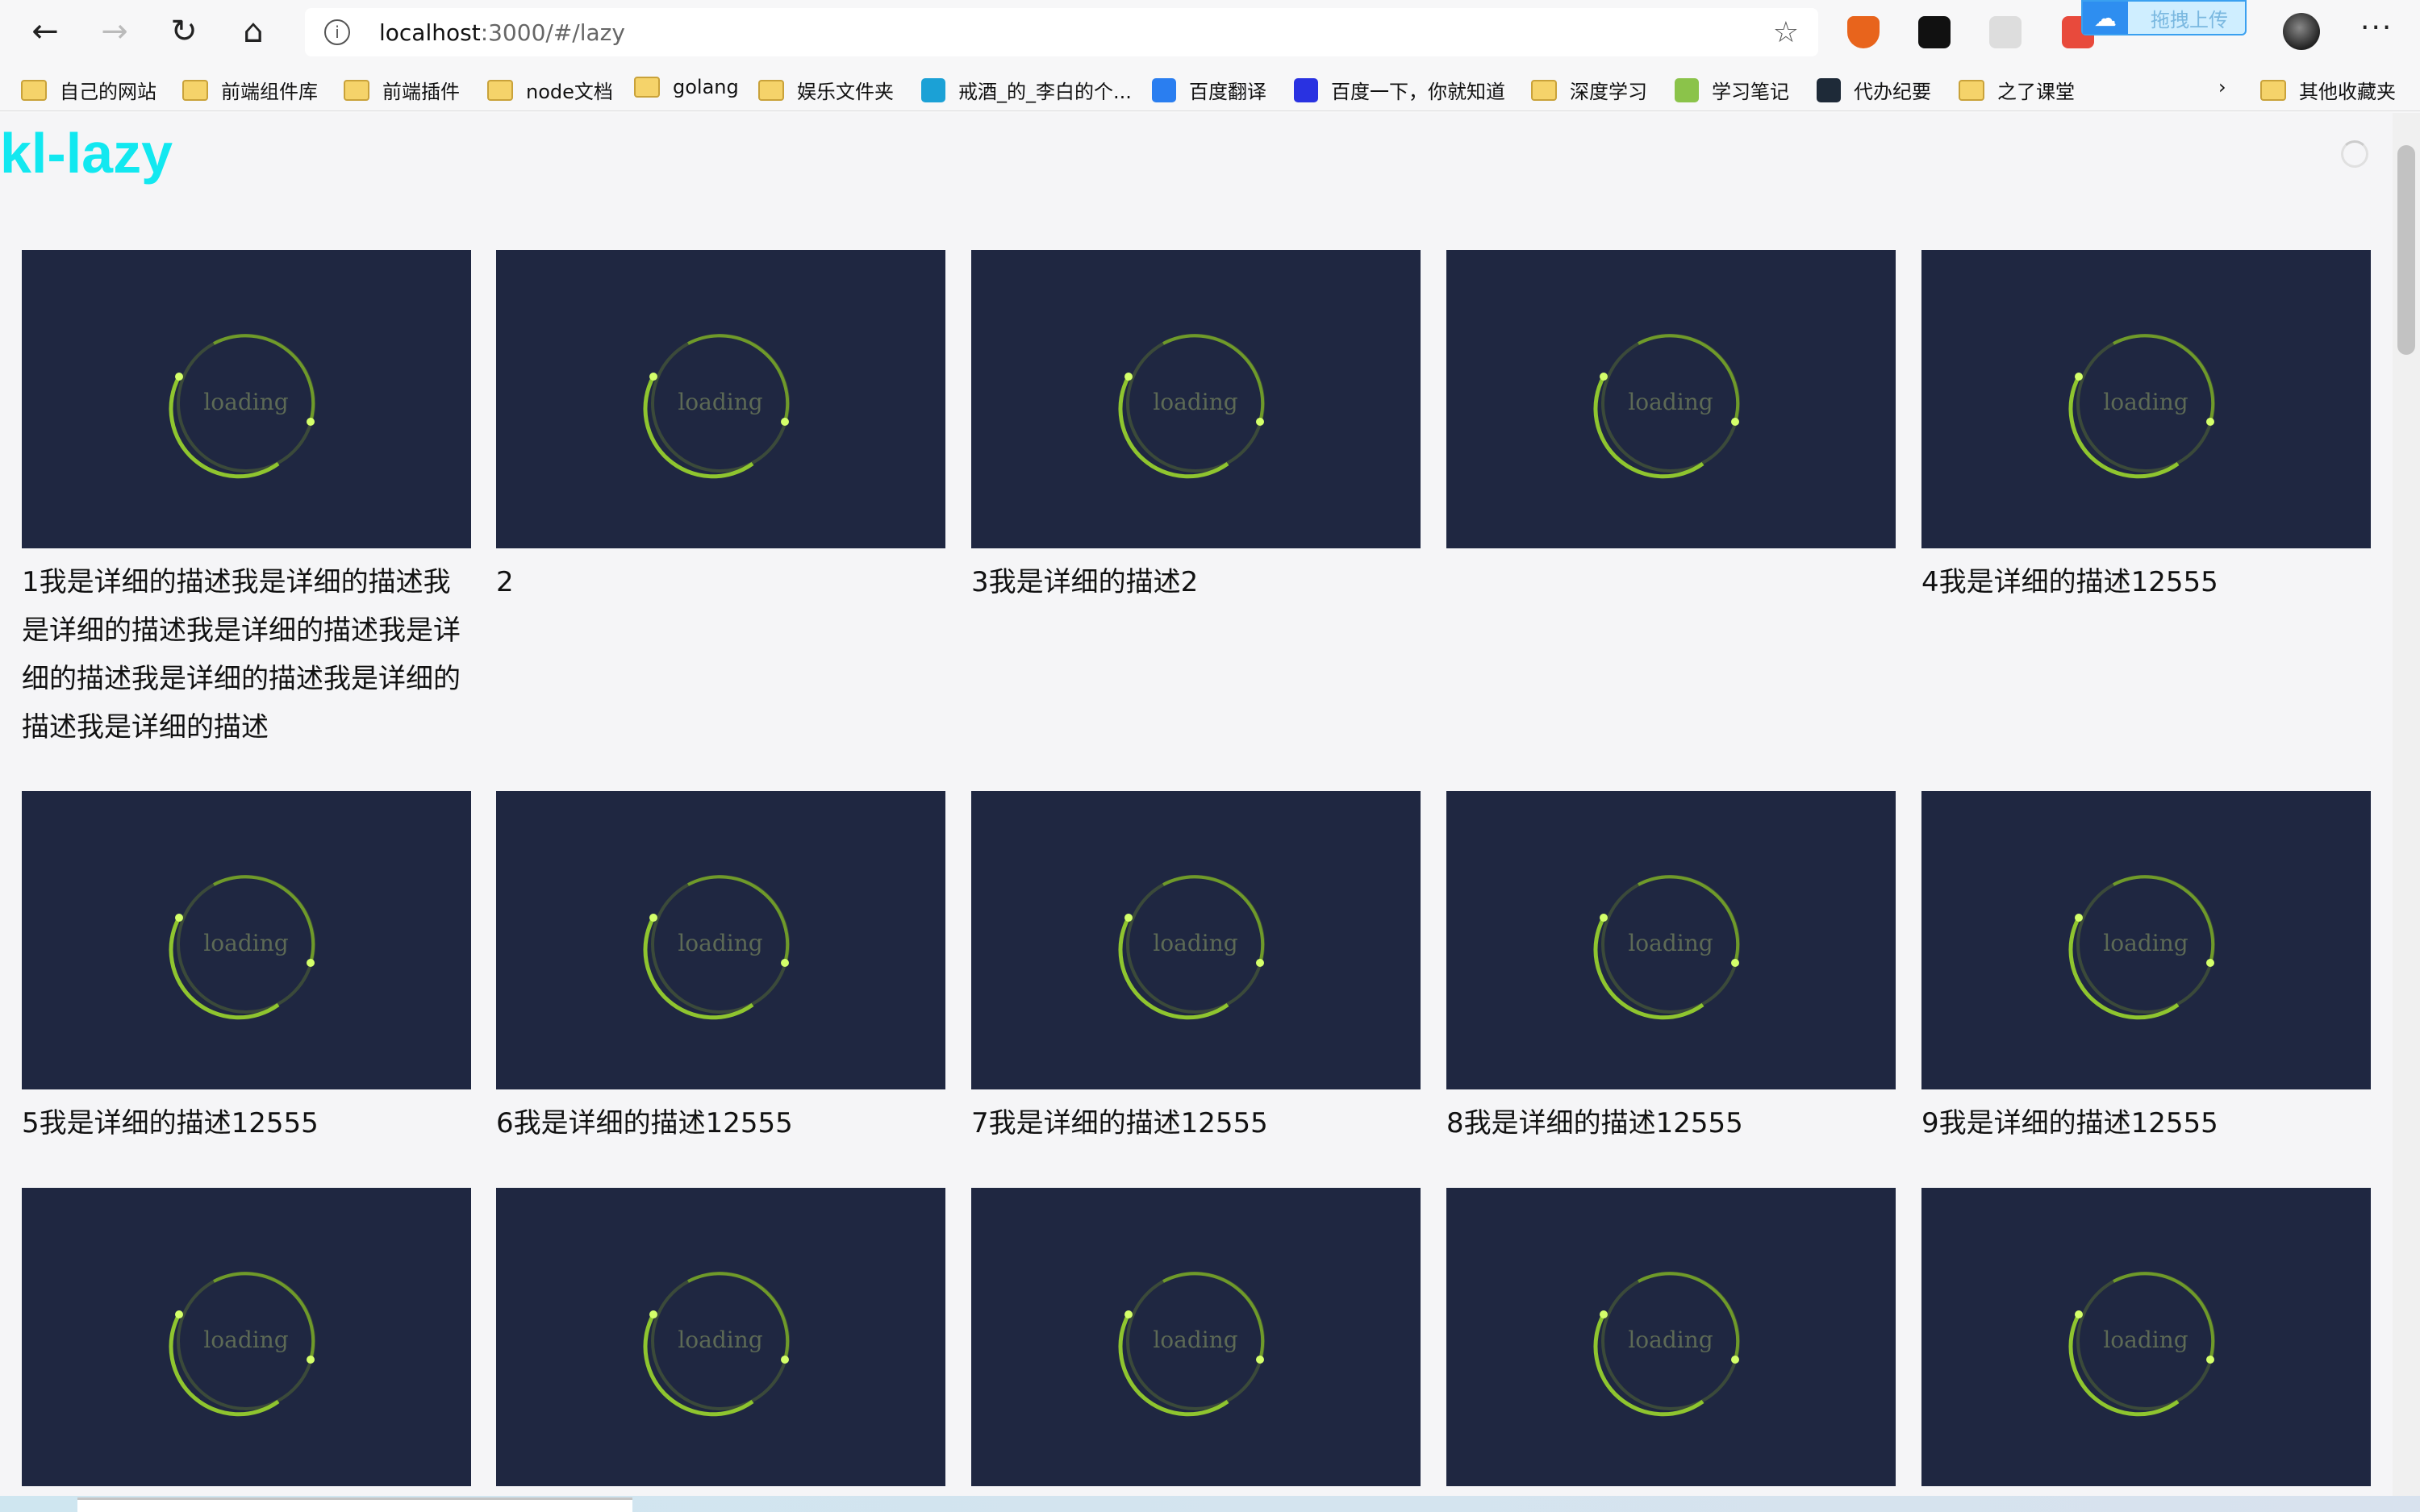  I want to click on translate-icon, so click(1164, 89).